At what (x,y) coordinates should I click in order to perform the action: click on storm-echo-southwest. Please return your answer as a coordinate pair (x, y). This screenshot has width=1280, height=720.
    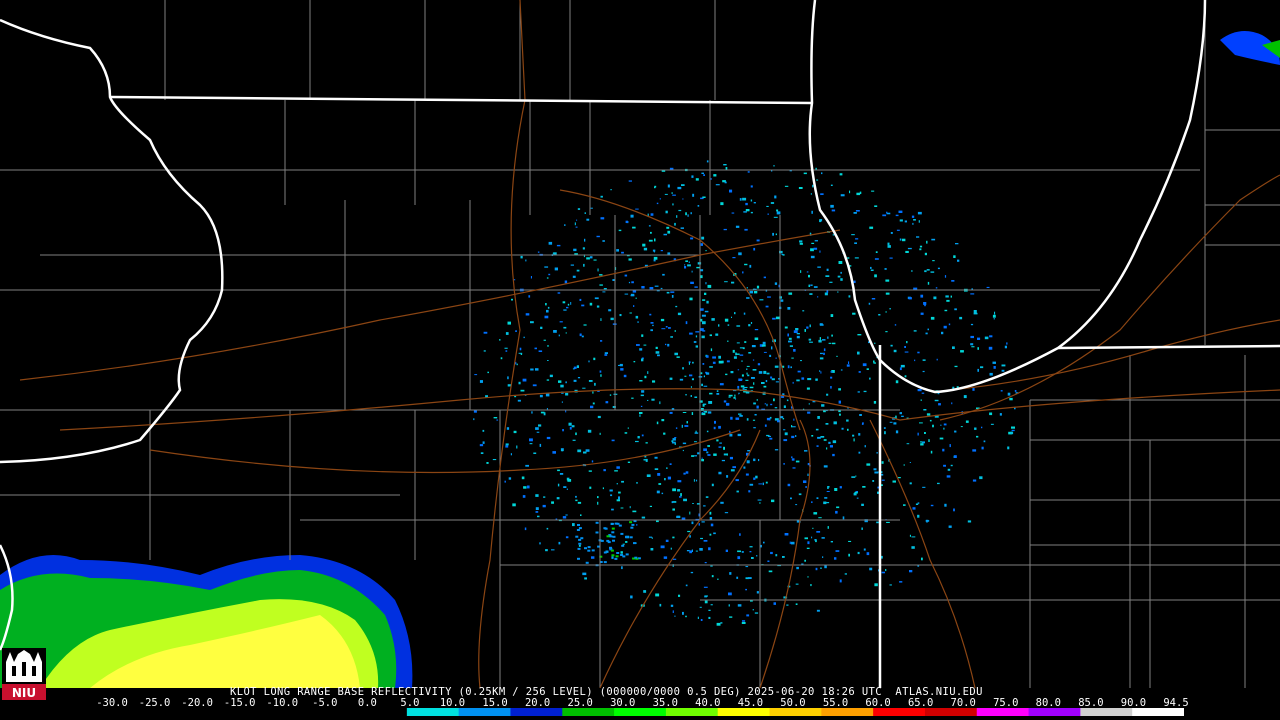
    Looking at the image, I should click on (206, 621).